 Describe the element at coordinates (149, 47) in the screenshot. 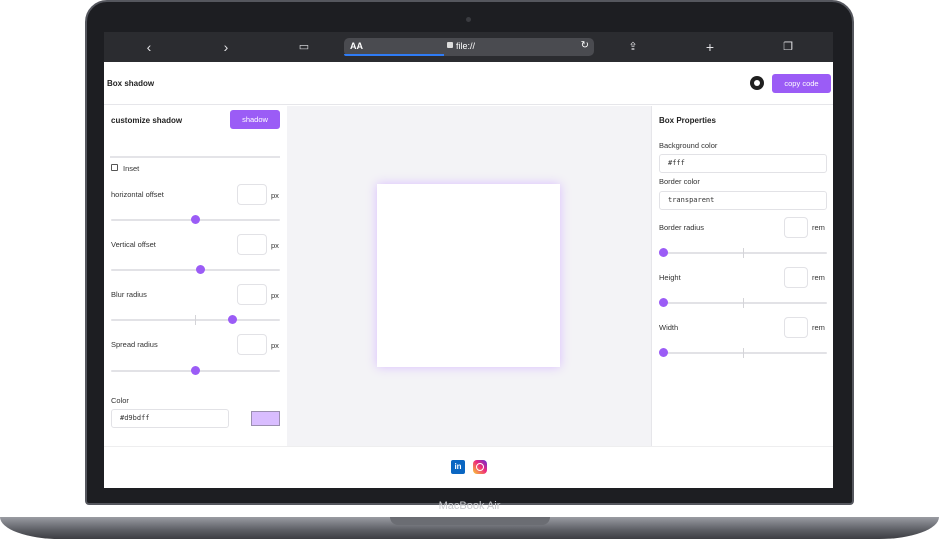

I see `back-icon: ‹` at that location.